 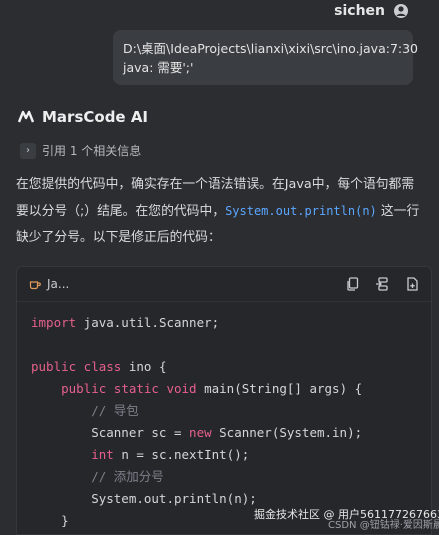 What do you see at coordinates (85, 410) in the screenshot?
I see `code-comment: // 导包` at bounding box center [85, 410].